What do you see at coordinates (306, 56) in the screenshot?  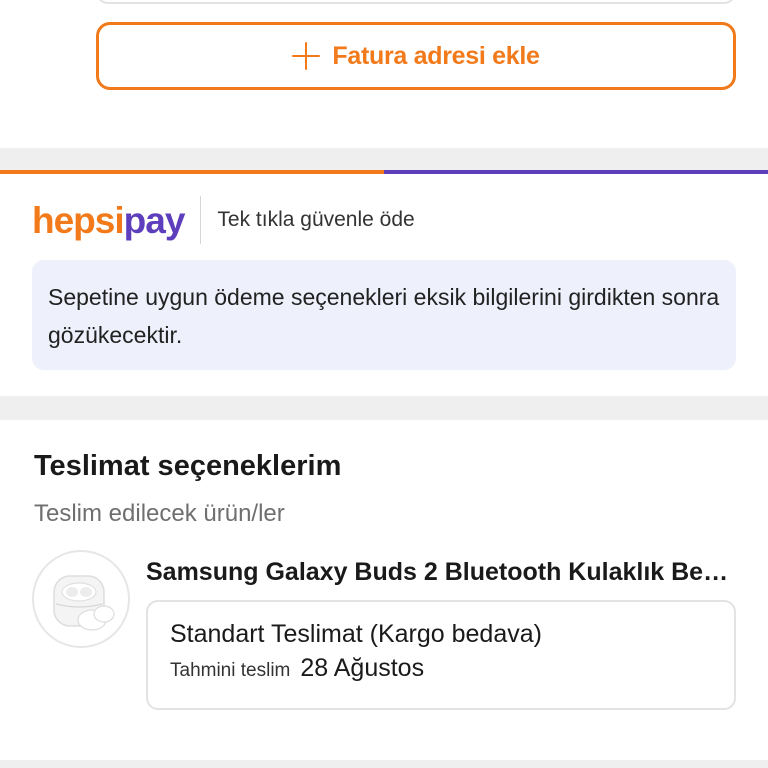 I see `plus-icon` at bounding box center [306, 56].